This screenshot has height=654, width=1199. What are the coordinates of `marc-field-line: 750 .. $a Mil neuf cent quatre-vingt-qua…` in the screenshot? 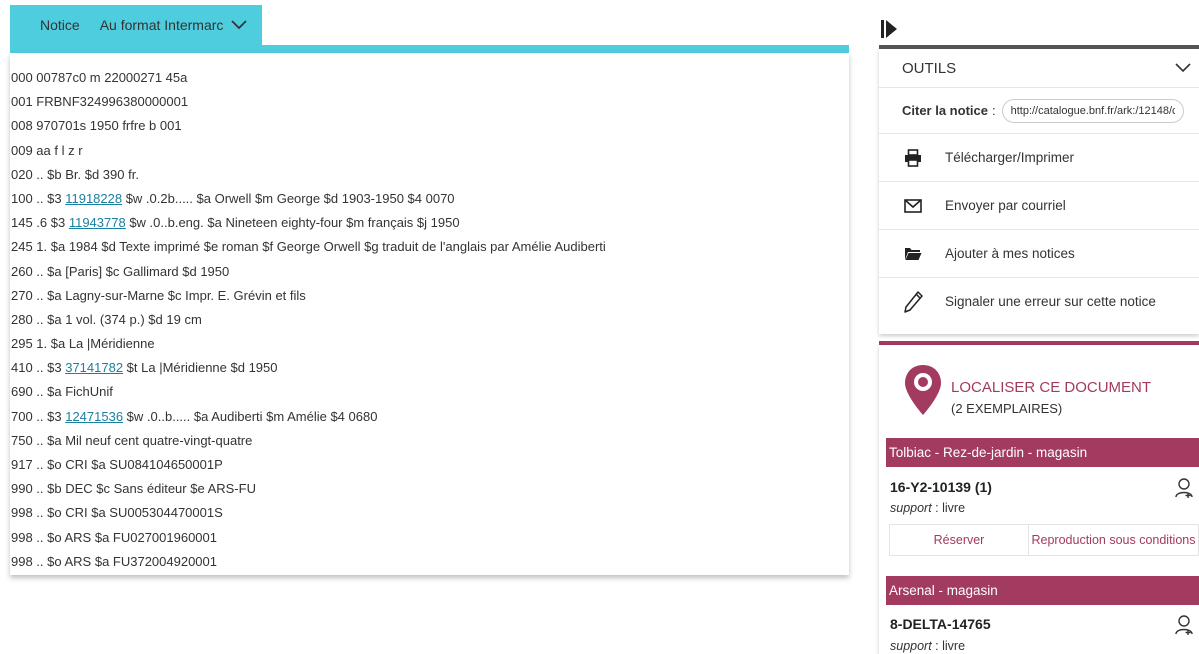 It's located at (132, 440).